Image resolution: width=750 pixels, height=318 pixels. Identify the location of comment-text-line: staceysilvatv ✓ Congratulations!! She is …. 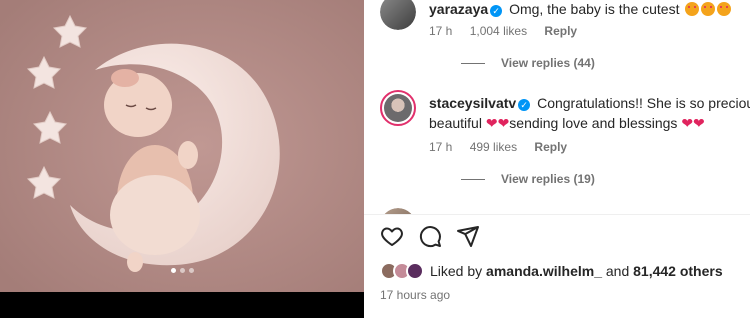
(589, 103).